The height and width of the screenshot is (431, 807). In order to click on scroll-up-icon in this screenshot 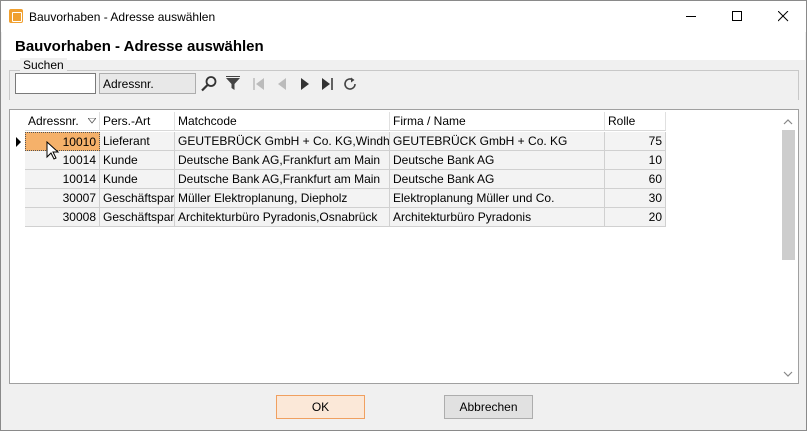, I will do `click(788, 122)`.